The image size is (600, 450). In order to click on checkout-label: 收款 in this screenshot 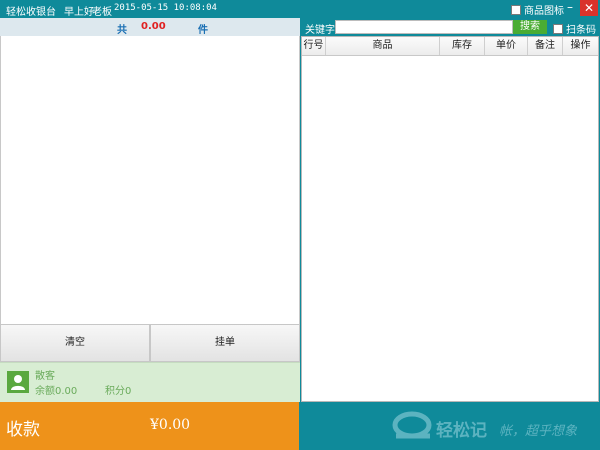, I will do `click(23, 430)`.